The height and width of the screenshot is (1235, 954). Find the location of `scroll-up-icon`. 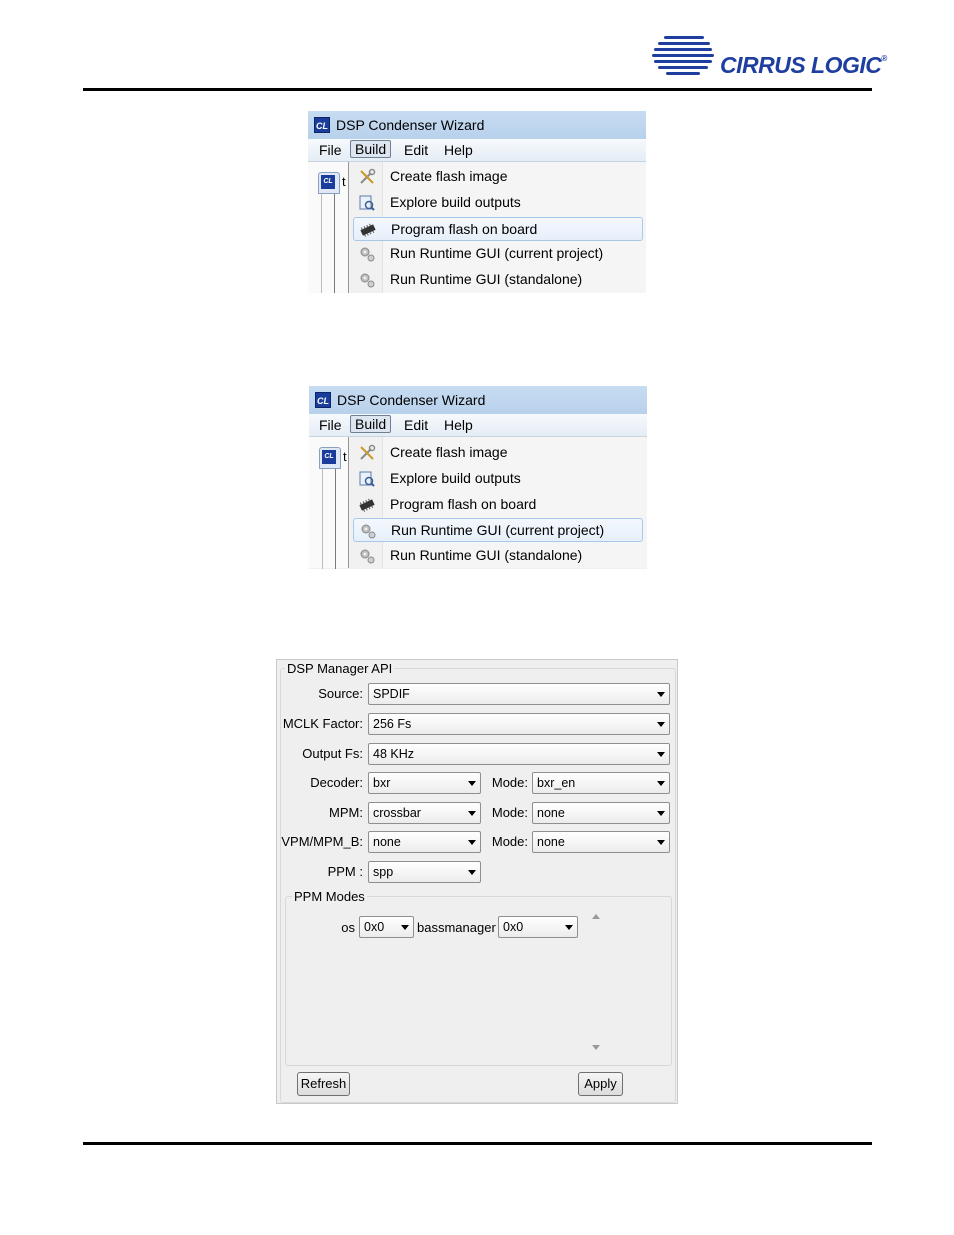

scroll-up-icon is located at coordinates (596, 916).